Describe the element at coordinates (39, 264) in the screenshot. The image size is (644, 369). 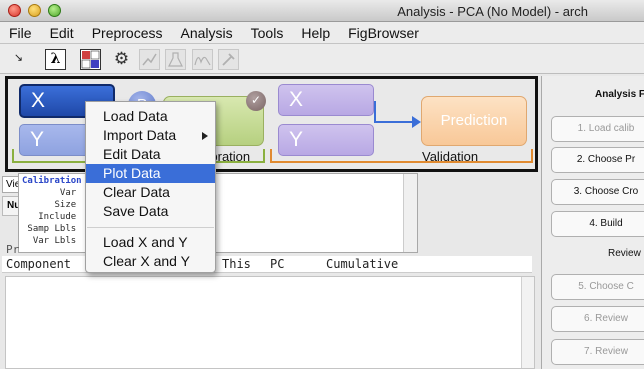
I see `col-component: Component` at that location.